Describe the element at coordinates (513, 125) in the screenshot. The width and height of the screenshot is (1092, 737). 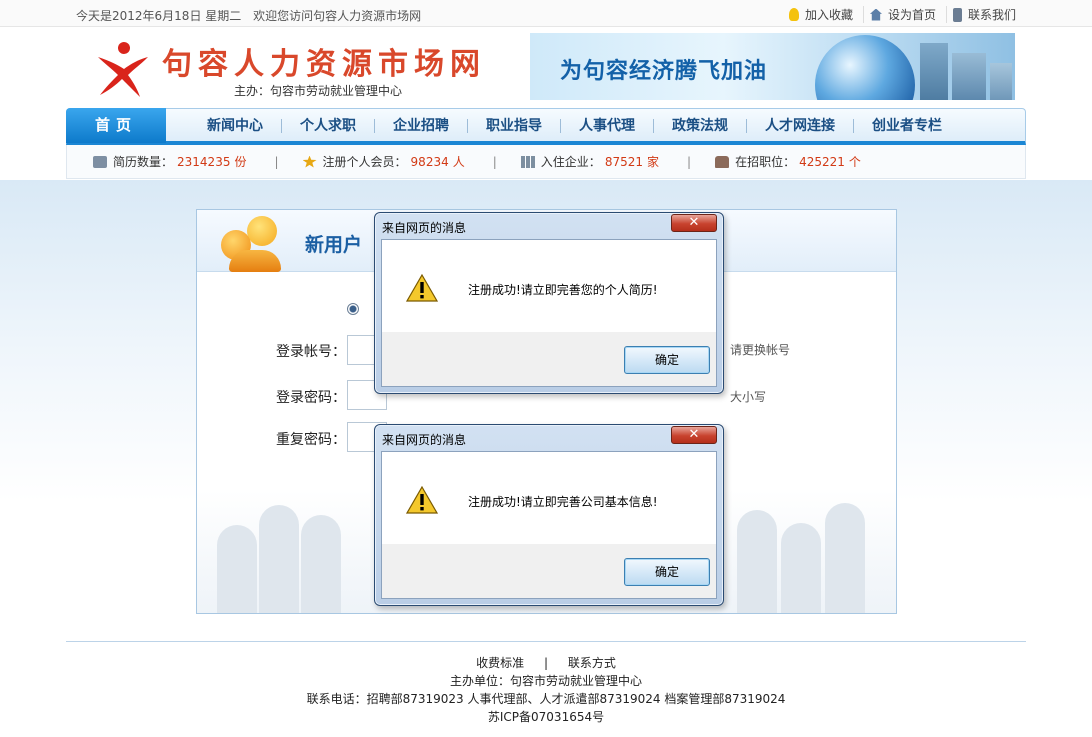
I see `nav-item-career-guidance: 职业指导` at that location.